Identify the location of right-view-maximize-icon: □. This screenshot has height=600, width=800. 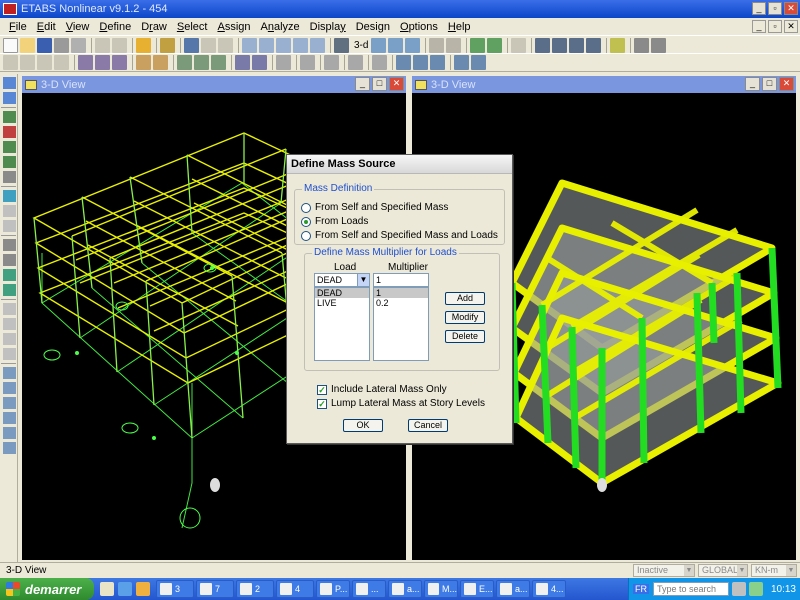
(769, 84).